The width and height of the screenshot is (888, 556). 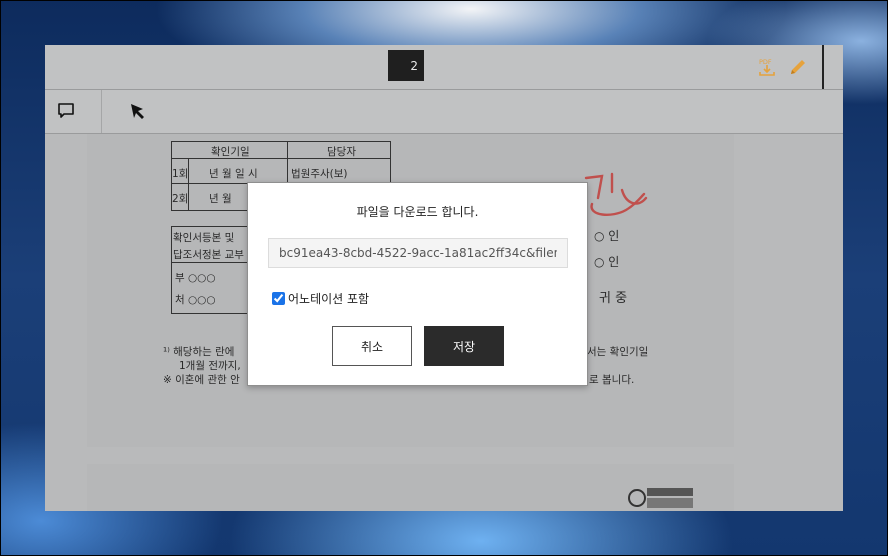 I want to click on dialog-title: 파일을 다운로드 합니다., so click(x=417, y=212).